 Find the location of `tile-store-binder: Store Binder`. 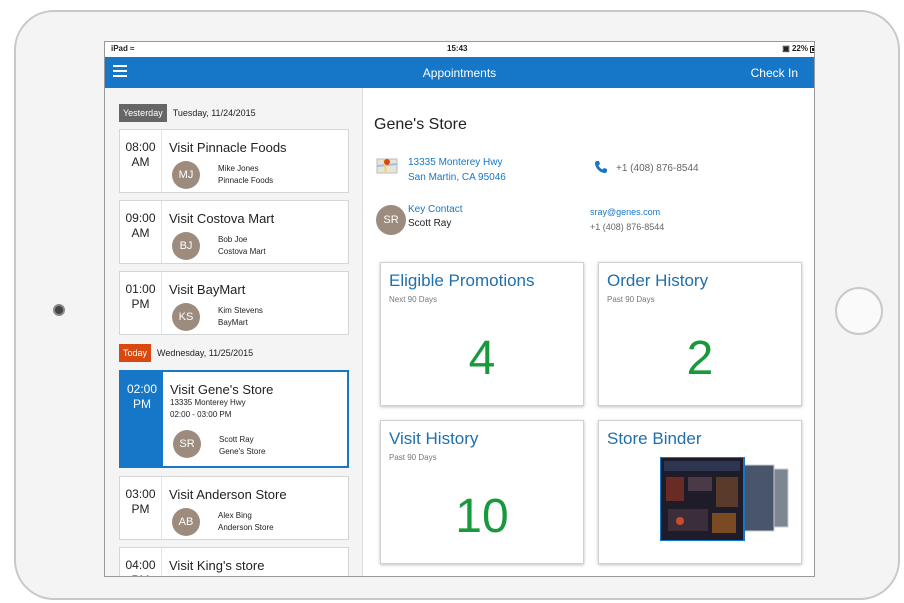

tile-store-binder: Store Binder is located at coordinates (700, 492).